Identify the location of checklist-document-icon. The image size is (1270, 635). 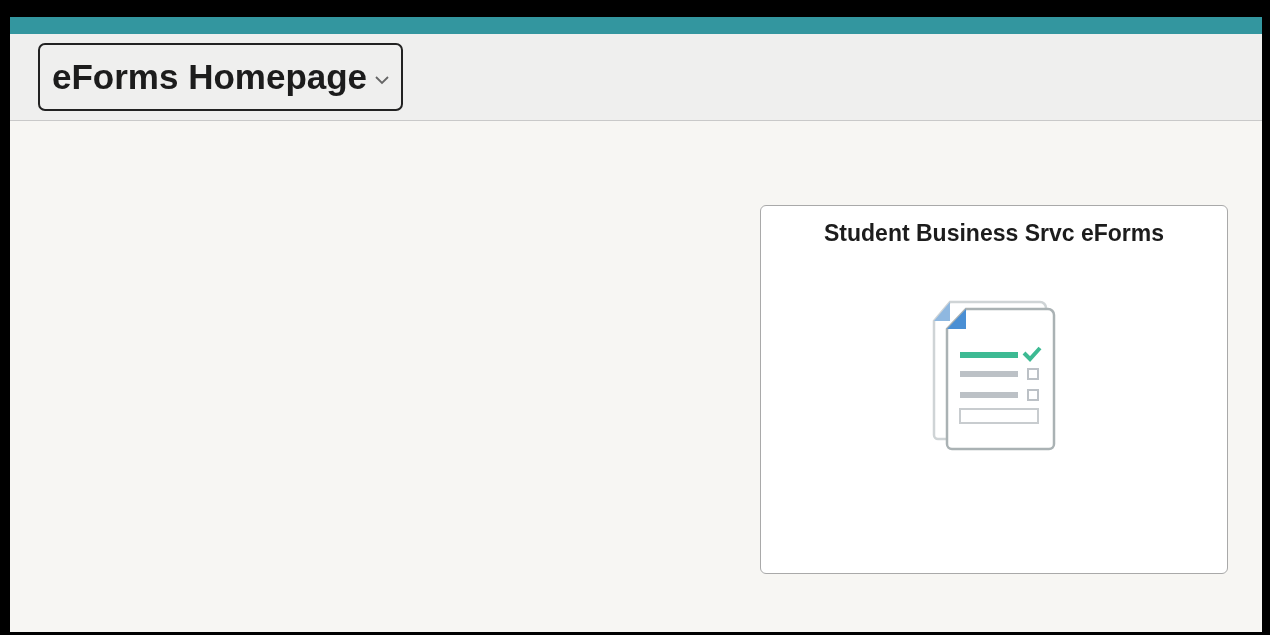
(994, 375).